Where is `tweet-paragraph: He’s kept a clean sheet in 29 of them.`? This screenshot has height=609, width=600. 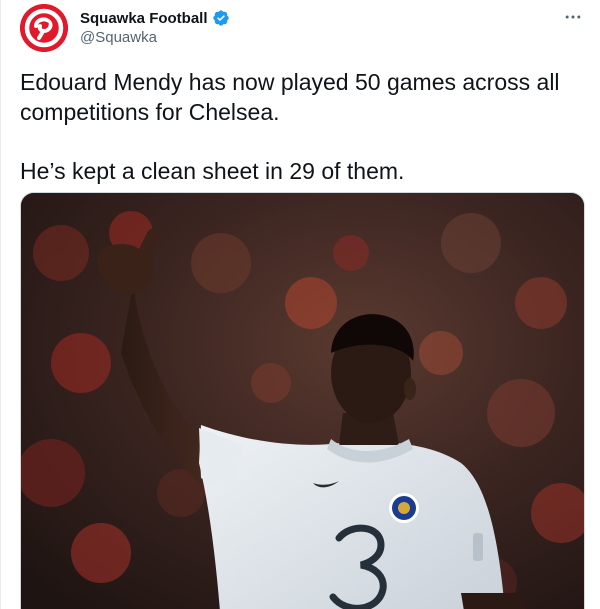 tweet-paragraph: He’s kept a clean sheet in 29 of them. is located at coordinates (212, 171).